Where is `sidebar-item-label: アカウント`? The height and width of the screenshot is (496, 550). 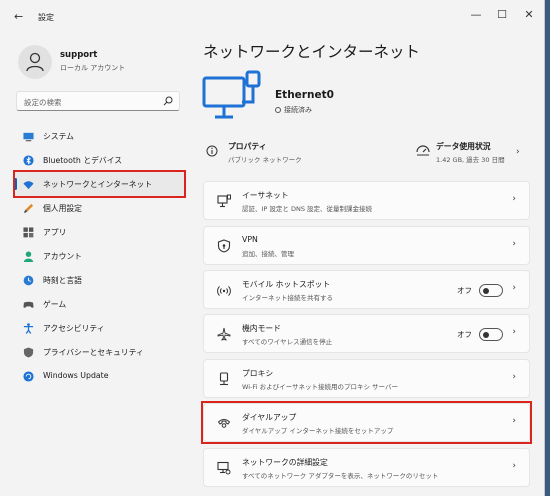 sidebar-item-label: アカウント is located at coordinates (62, 256).